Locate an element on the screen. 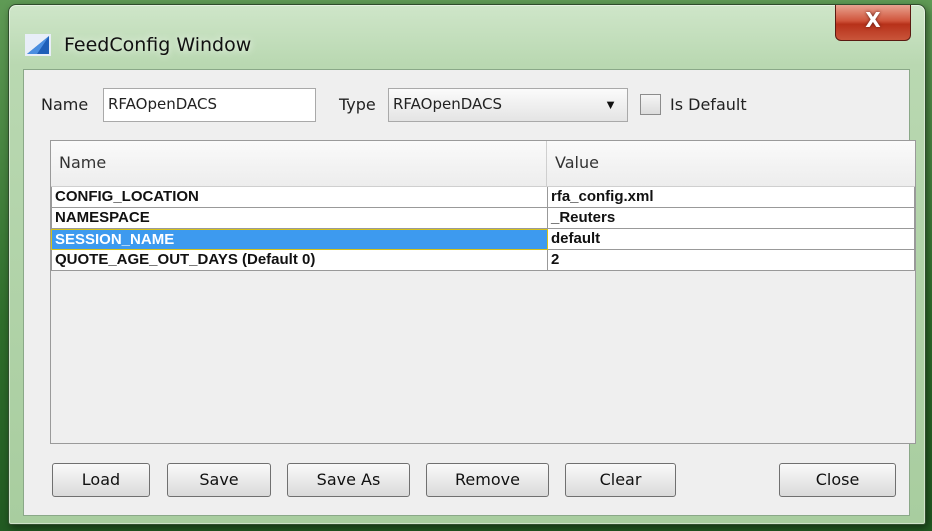 The image size is (932, 531). table-header: Name Value is located at coordinates (483, 164).